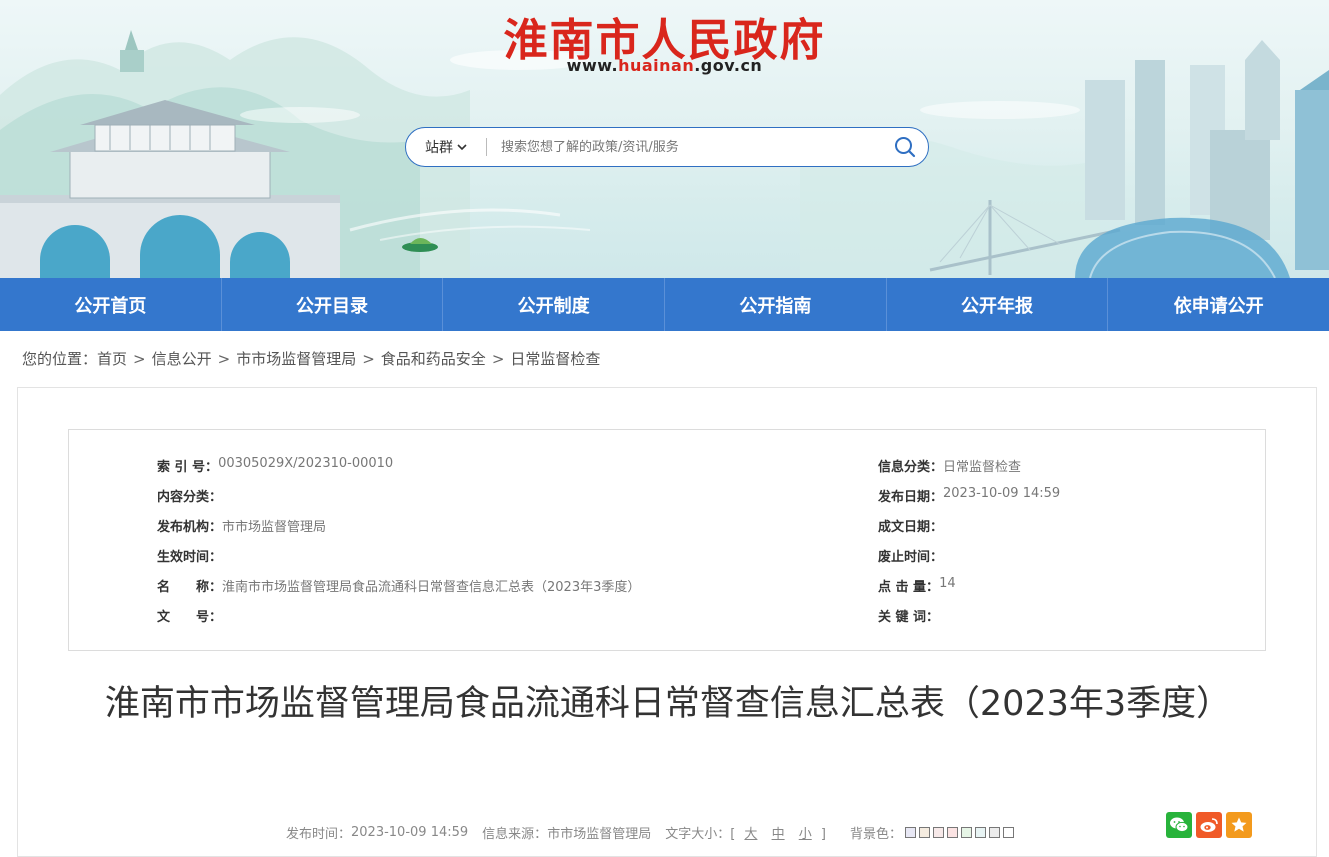 Image resolution: width=1329 pixels, height=857 pixels. I want to click on search-scope-dropdown: 站群, so click(446, 147).